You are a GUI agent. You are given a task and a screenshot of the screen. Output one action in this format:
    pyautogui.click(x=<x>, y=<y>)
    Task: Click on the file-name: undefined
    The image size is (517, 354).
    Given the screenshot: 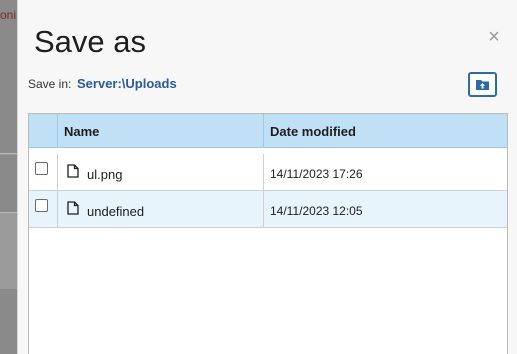 What is the action you would take?
    pyautogui.click(x=116, y=211)
    